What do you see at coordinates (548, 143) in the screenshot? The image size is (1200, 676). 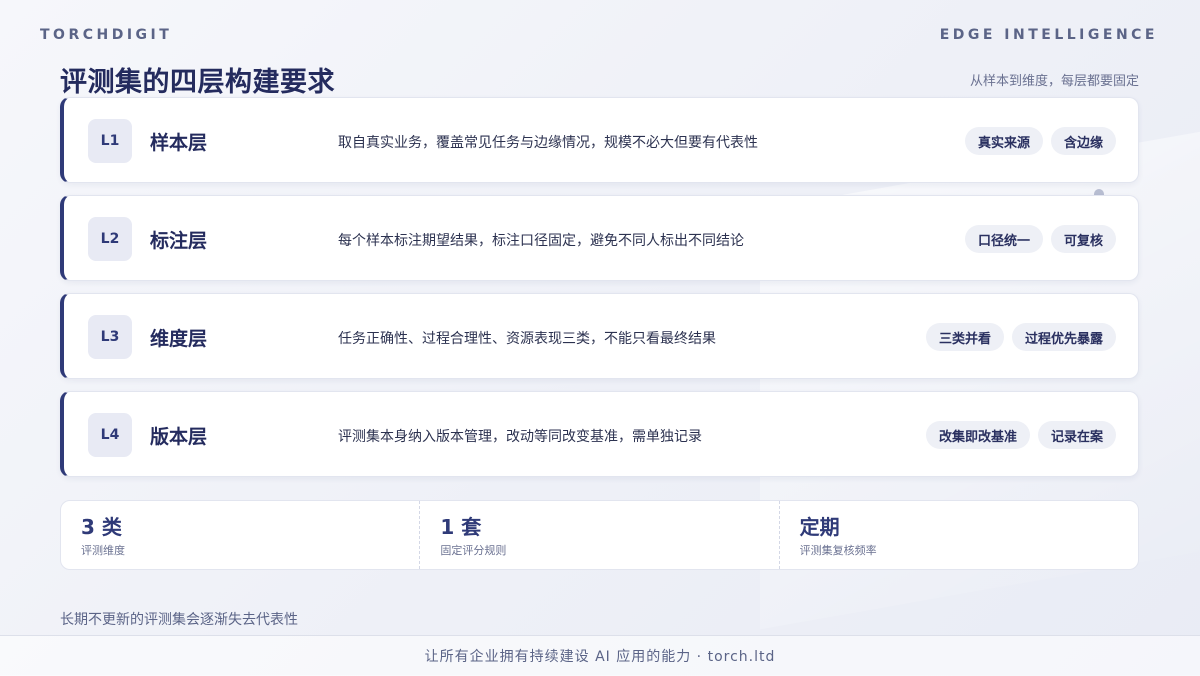 I see `layer-description: 取自真实业务，覆盖常见任务与边缘情况，规模不必大但要有代表性` at bounding box center [548, 143].